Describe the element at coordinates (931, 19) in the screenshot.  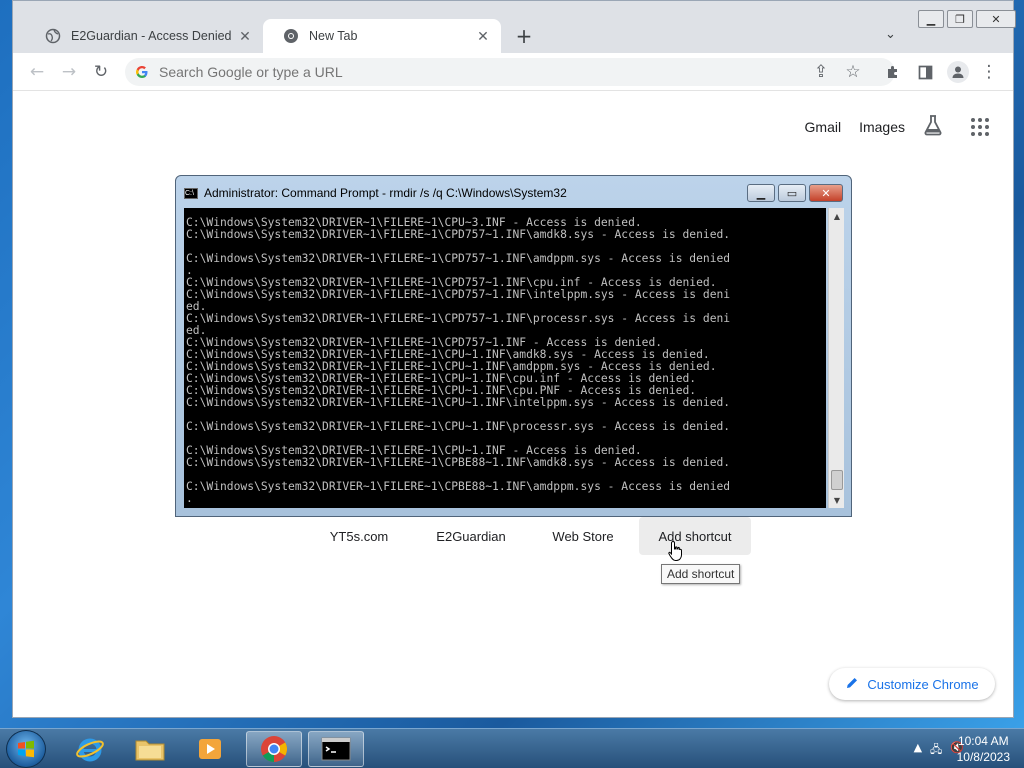
I see `minimize-button: ▁` at that location.